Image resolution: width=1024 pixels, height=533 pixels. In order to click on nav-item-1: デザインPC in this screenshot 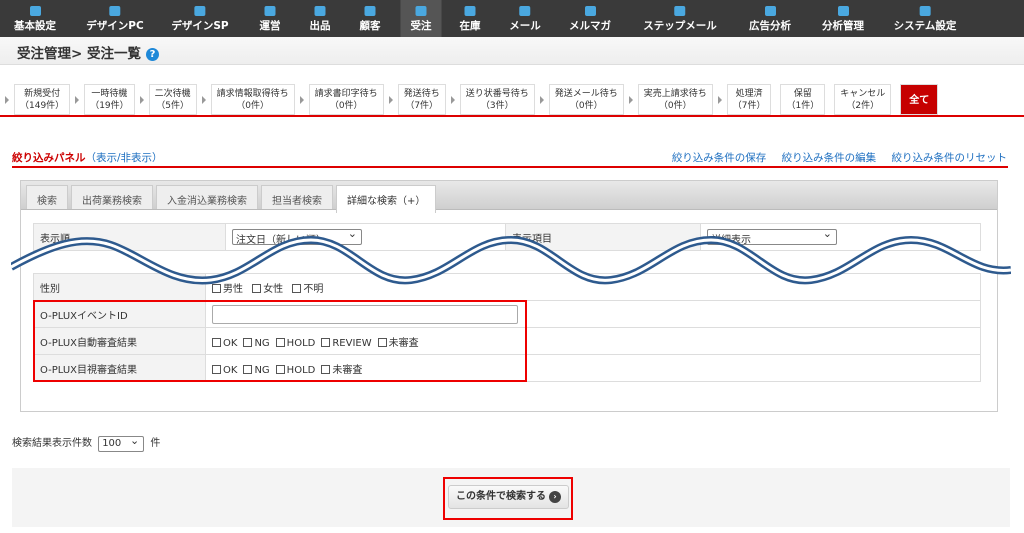, I will do `click(114, 18)`.